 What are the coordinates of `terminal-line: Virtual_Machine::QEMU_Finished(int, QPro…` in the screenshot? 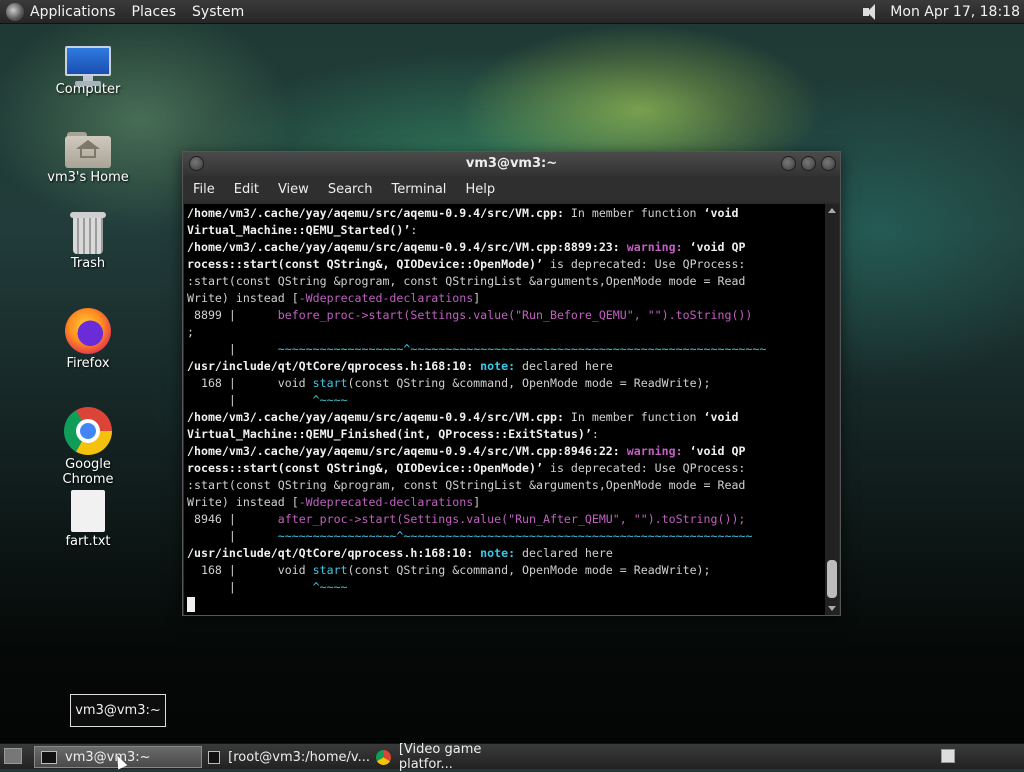 It's located at (393, 434).